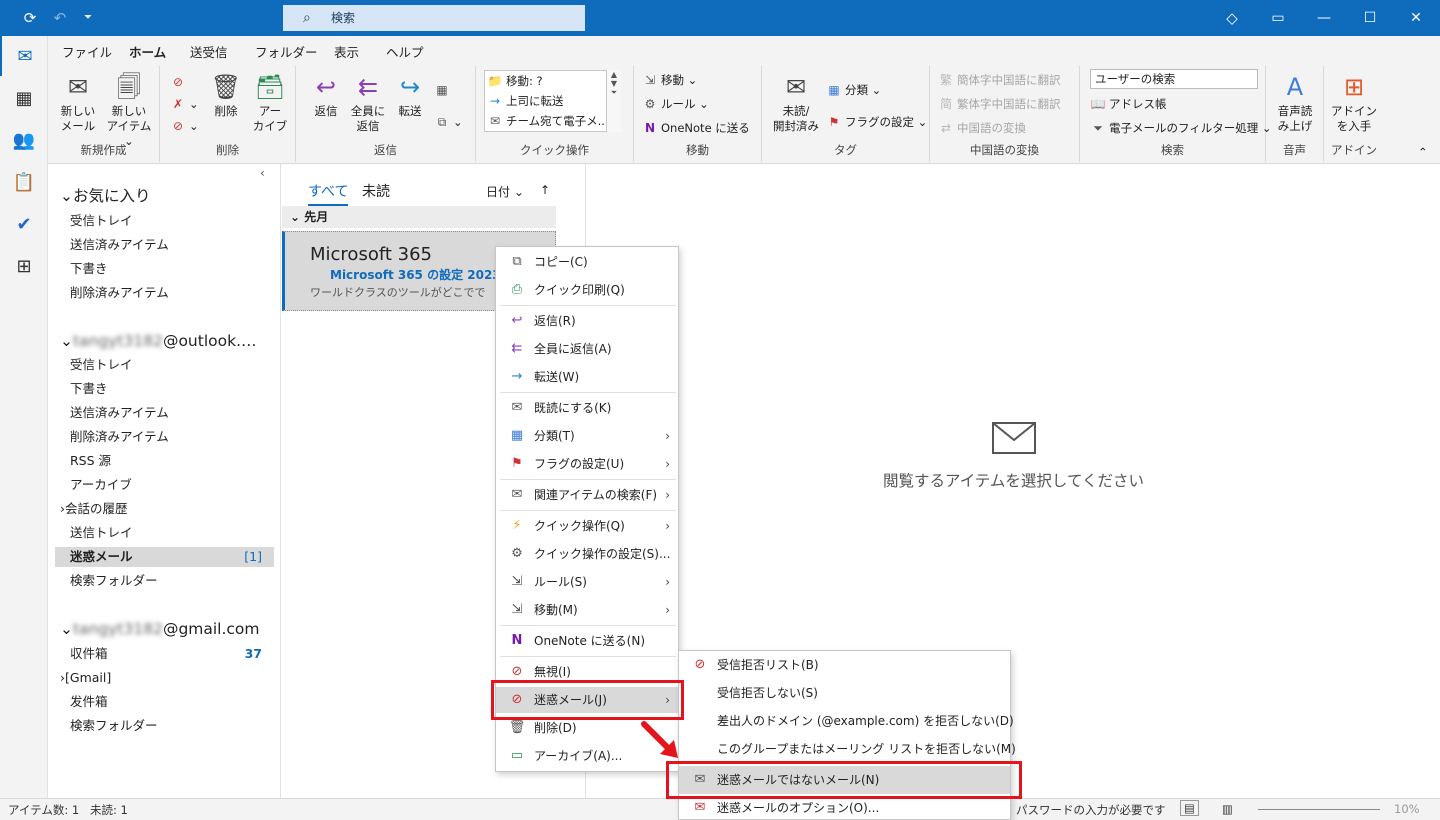  Describe the element at coordinates (587, 436) in the screenshot. I see `ctx-categorize: ▦ 分類(T) ›` at that location.